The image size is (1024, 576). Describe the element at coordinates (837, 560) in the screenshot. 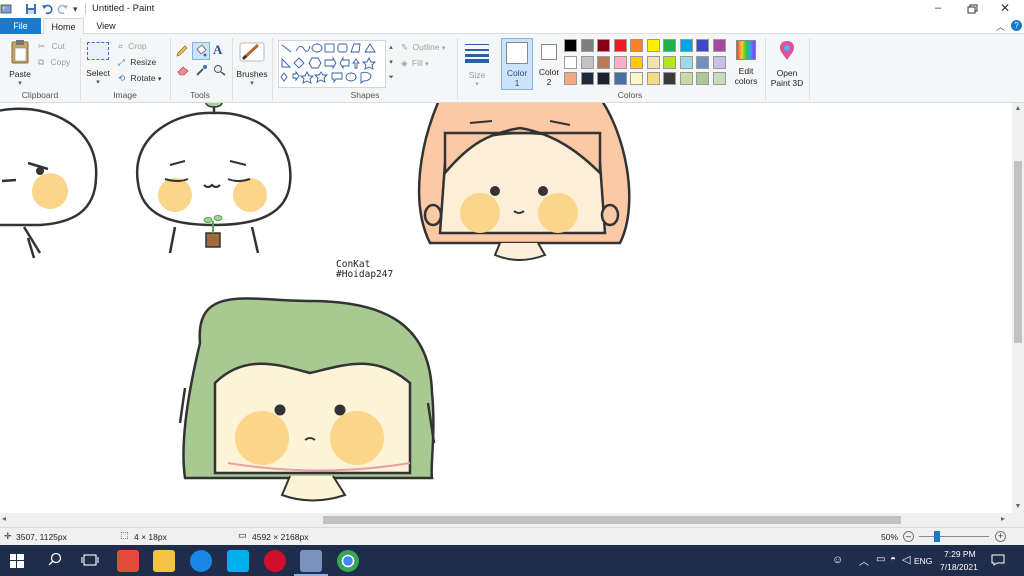

I see `people-icon: ☺` at that location.